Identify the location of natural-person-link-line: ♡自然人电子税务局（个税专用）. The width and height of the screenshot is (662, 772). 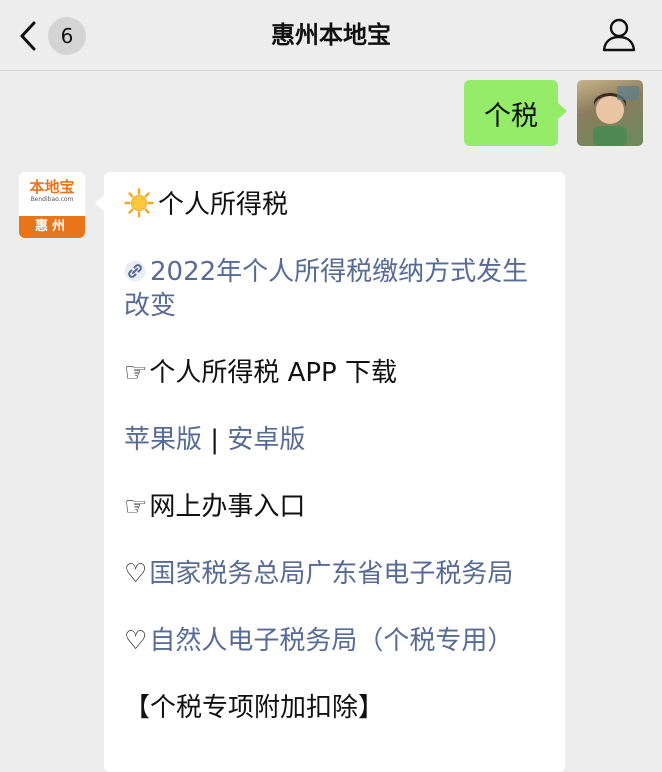
(334, 641).